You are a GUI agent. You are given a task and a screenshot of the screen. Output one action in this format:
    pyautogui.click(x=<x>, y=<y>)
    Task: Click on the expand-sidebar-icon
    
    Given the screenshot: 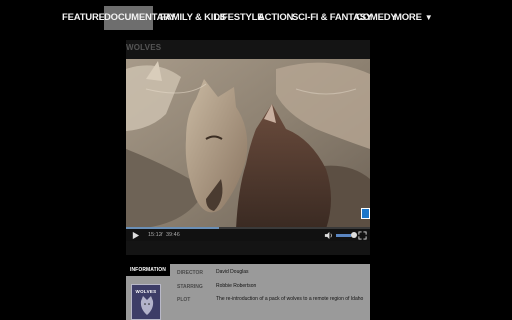 What is the action you would take?
    pyautogui.click(x=365, y=213)
    